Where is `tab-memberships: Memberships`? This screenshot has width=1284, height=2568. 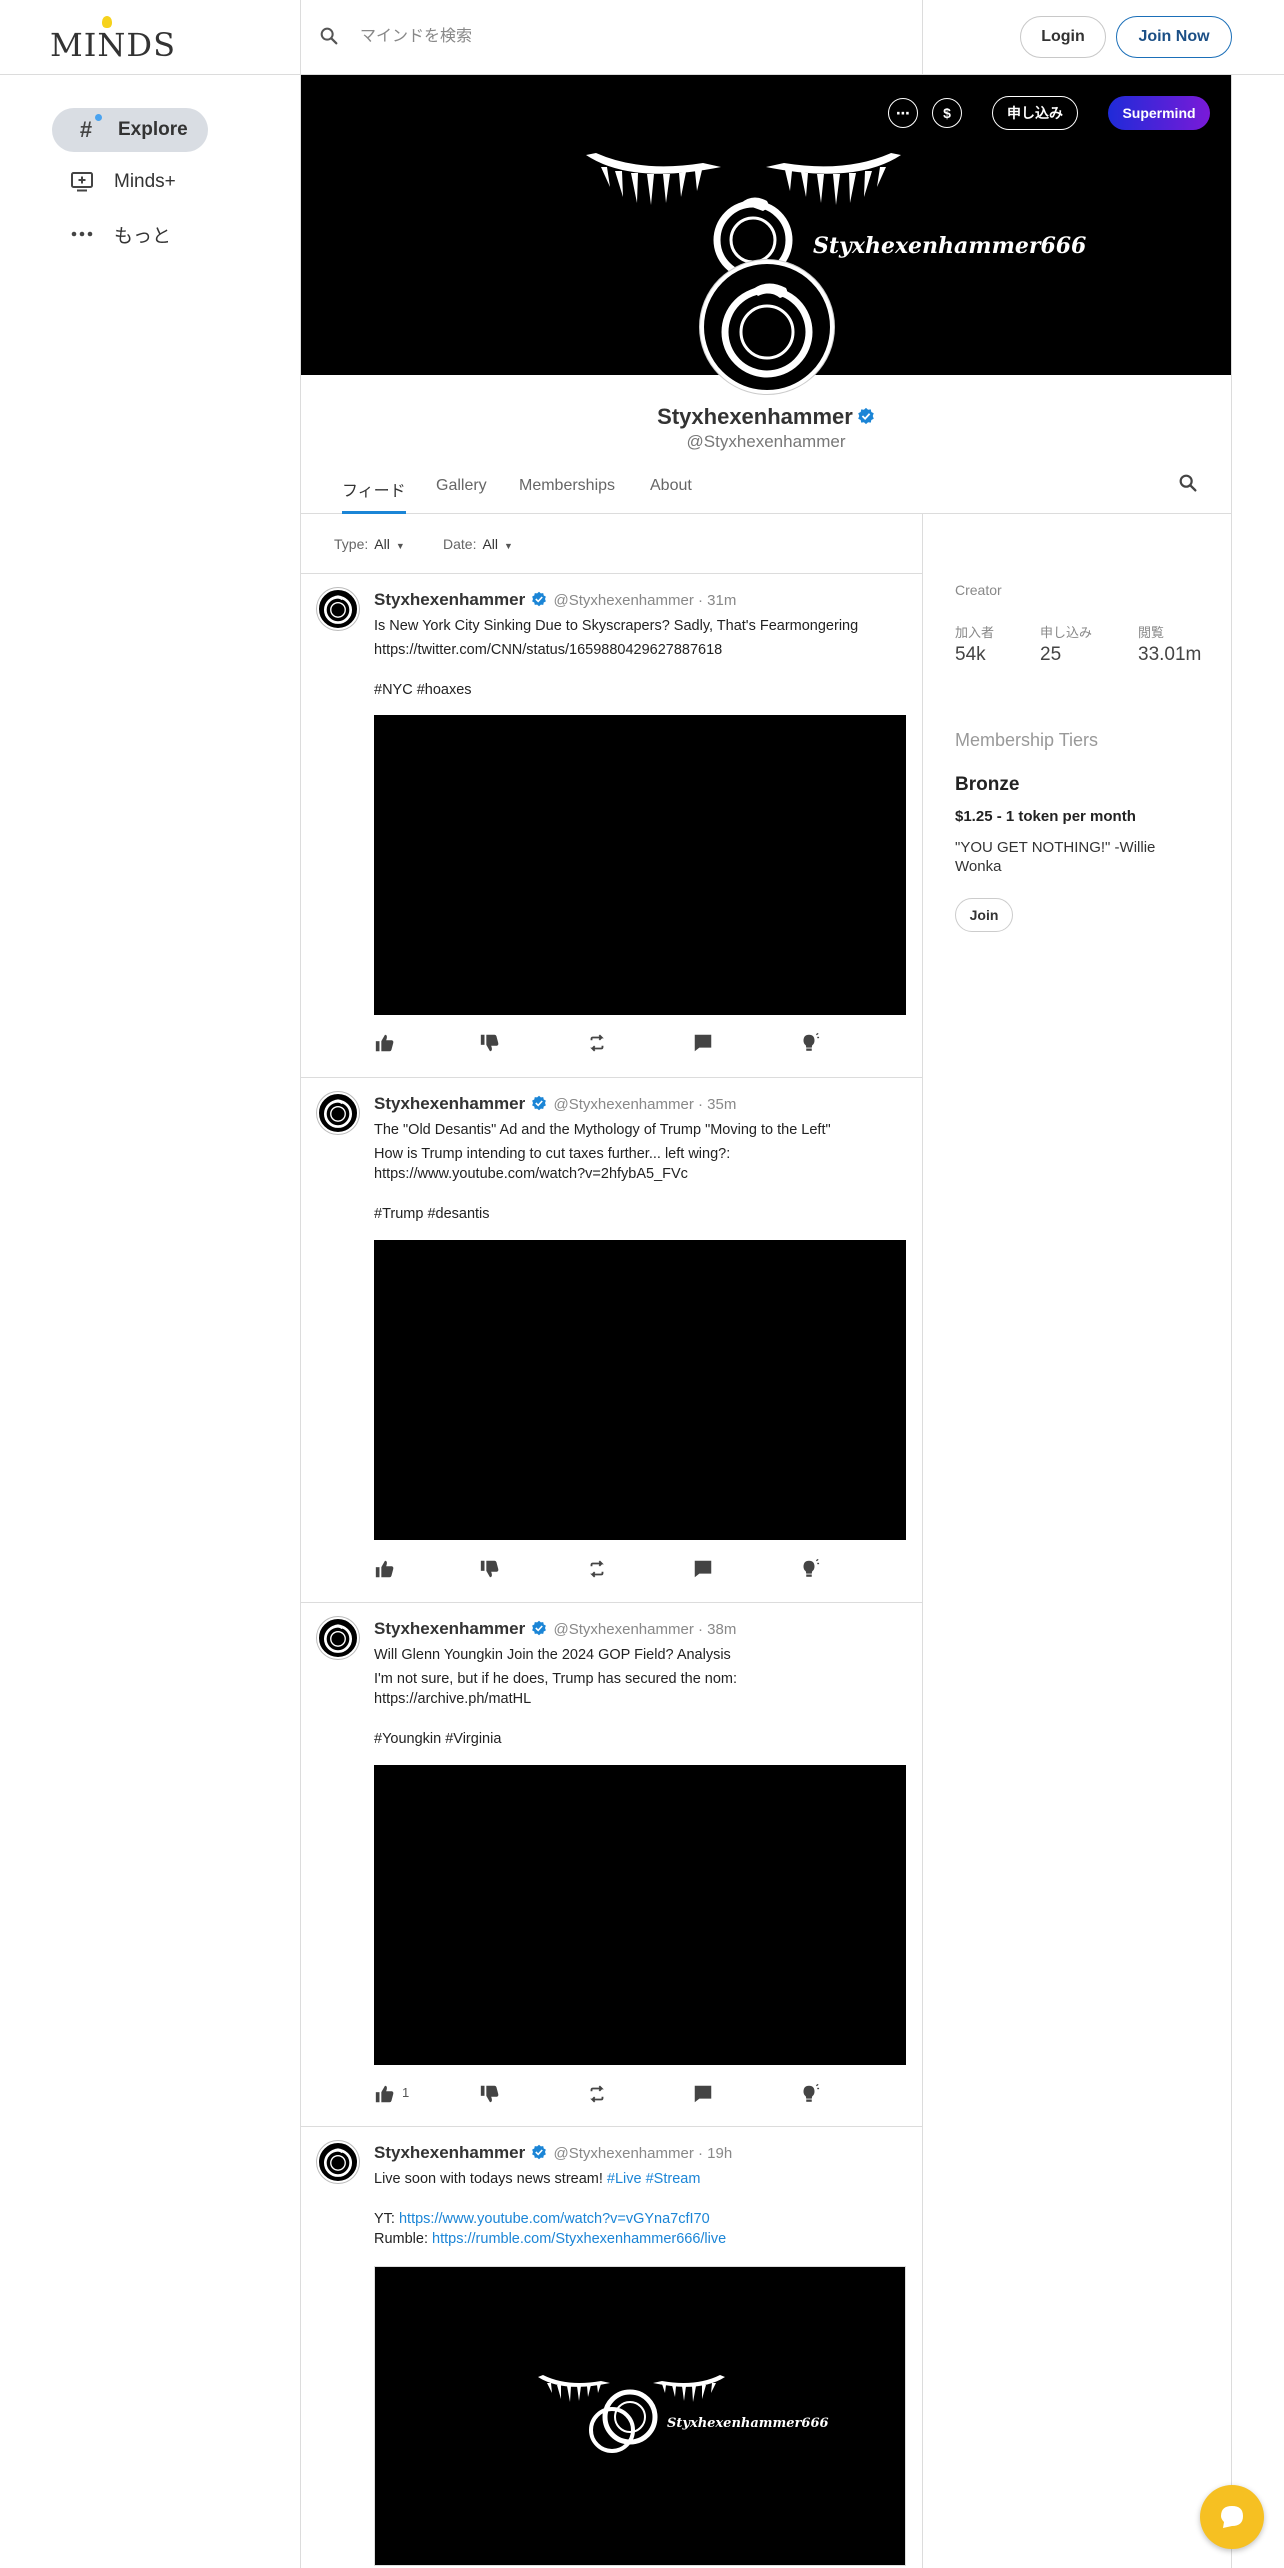
tab-memberships: Memberships is located at coordinates (567, 495).